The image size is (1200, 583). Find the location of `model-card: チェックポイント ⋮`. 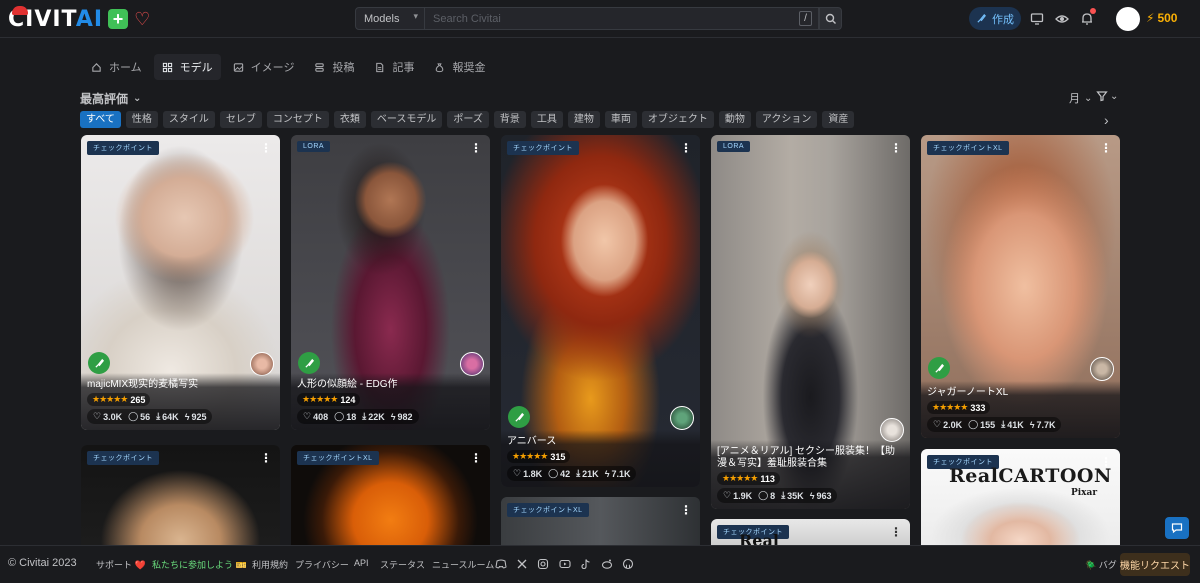

model-card: チェックポイント ⋮ is located at coordinates (180, 495).